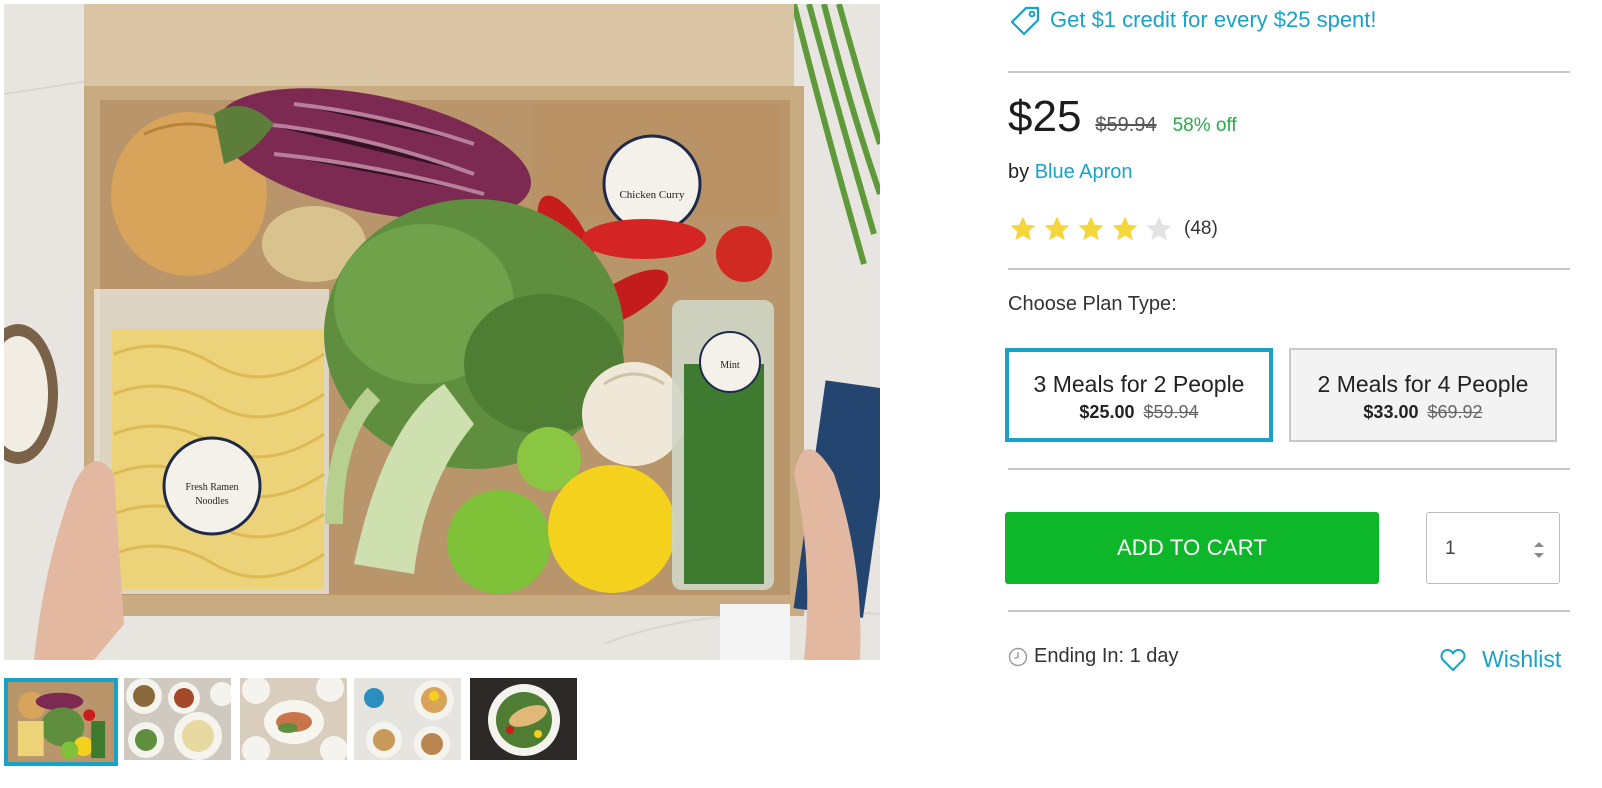  I want to click on credit-promo: Get $1 credit for every $25 spent!, so click(1192, 20).